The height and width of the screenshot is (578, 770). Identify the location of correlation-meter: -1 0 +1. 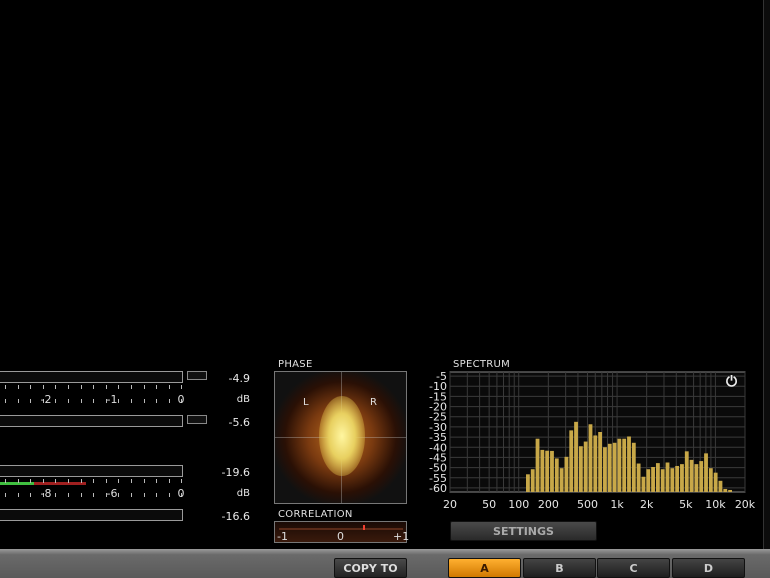
(342, 532).